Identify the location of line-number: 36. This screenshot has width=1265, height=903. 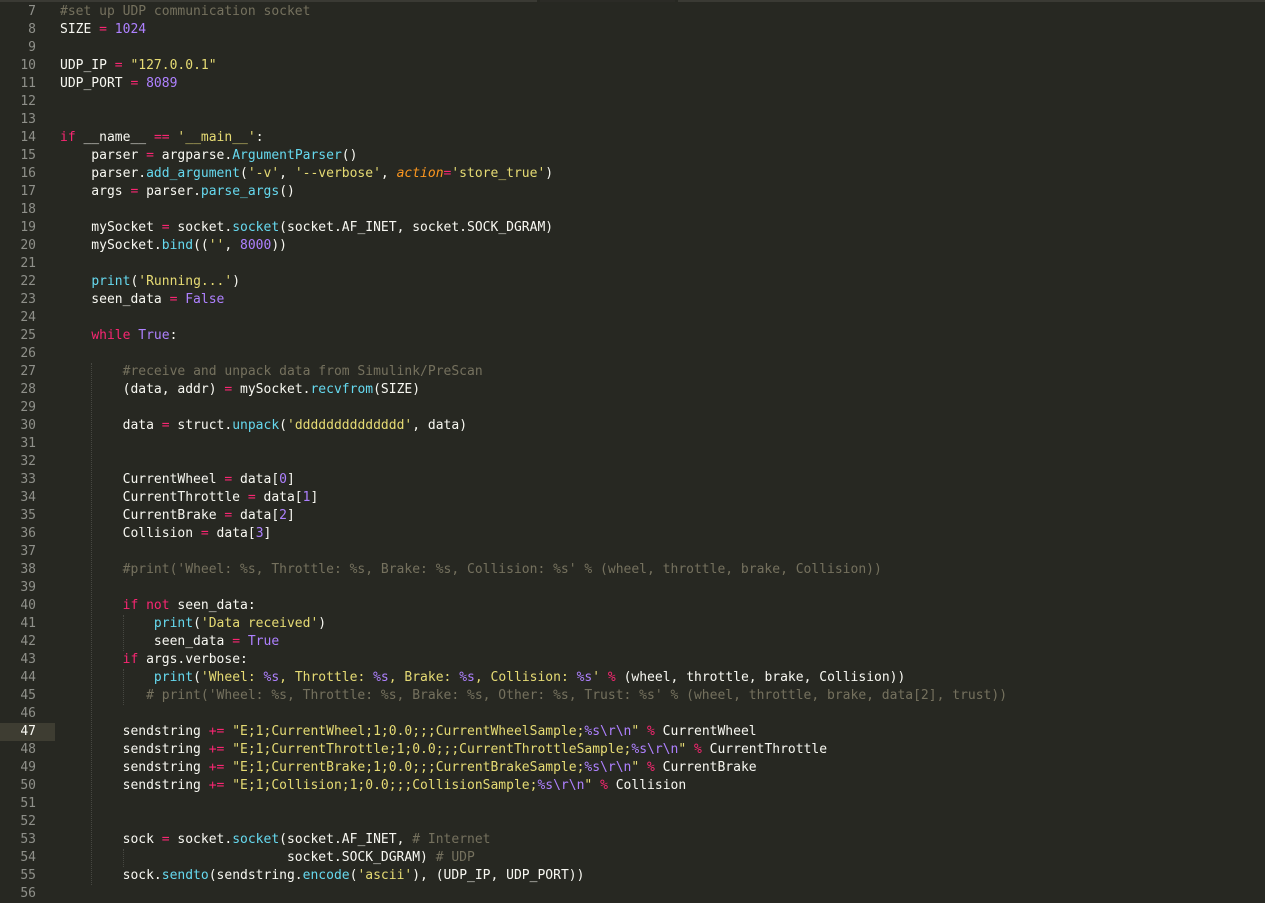
(25, 534).